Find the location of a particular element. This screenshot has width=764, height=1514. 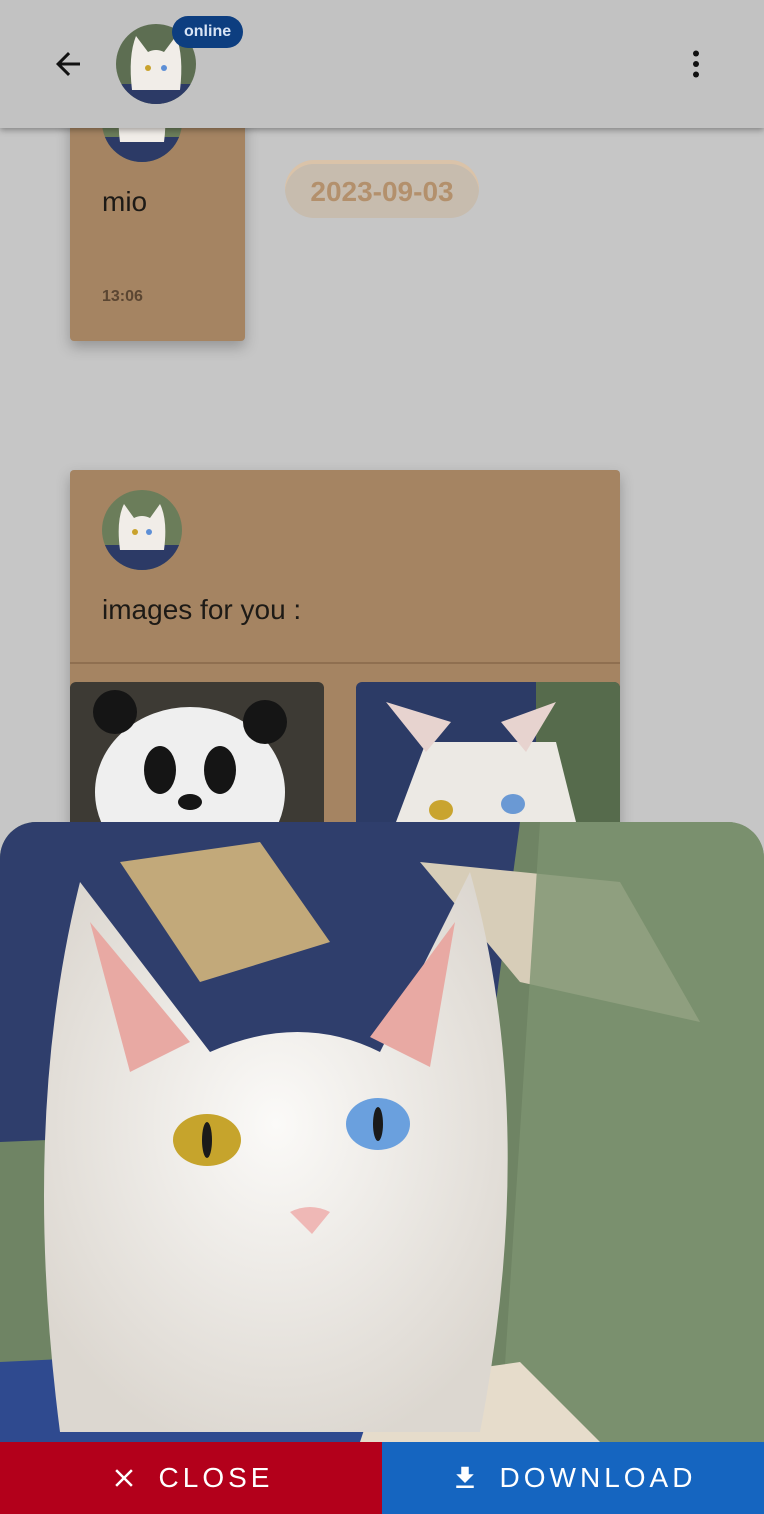

image-thumbnail-panda is located at coordinates (197, 752).